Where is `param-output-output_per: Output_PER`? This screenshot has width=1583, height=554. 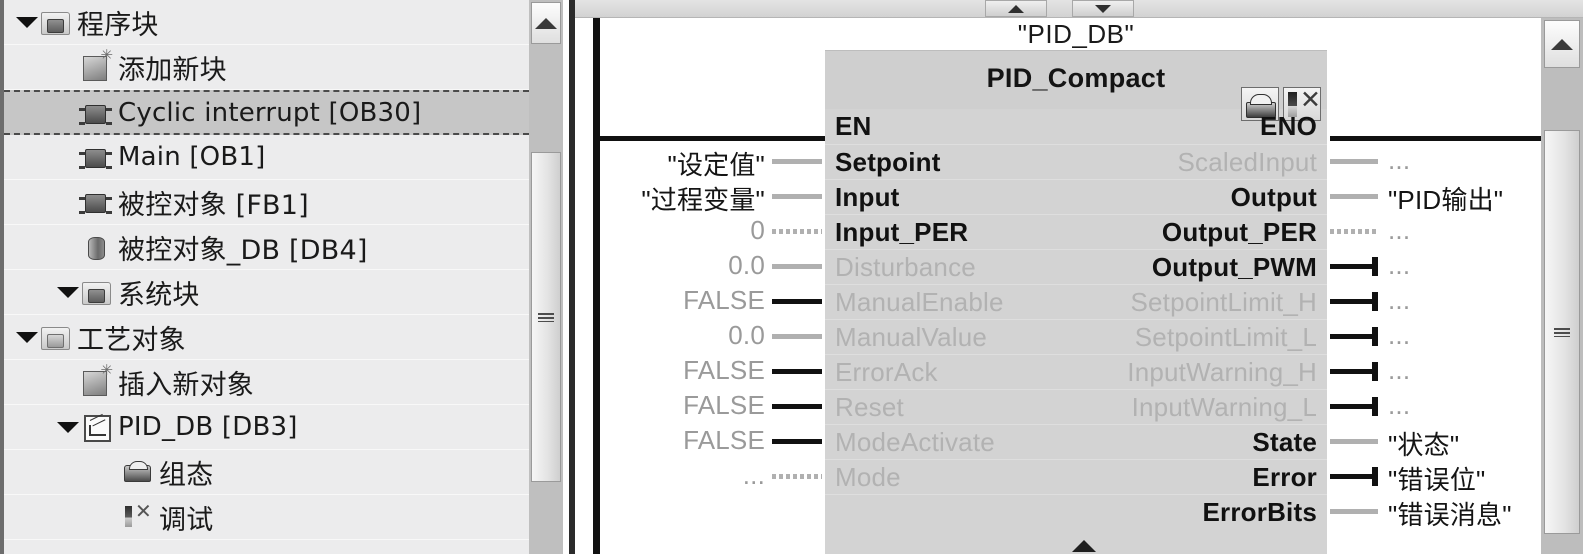
param-output-output_per: Output_PER is located at coordinates (1076, 231).